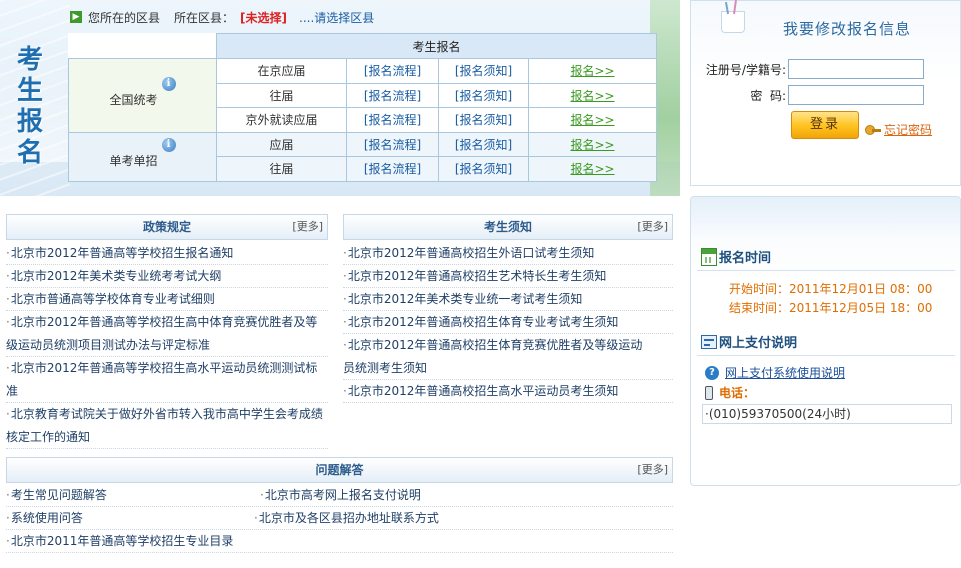 Image resolution: width=961 pixels, height=568 pixels. Describe the element at coordinates (76, 17) in the screenshot. I see `arrow-right-icon: ▶` at that location.